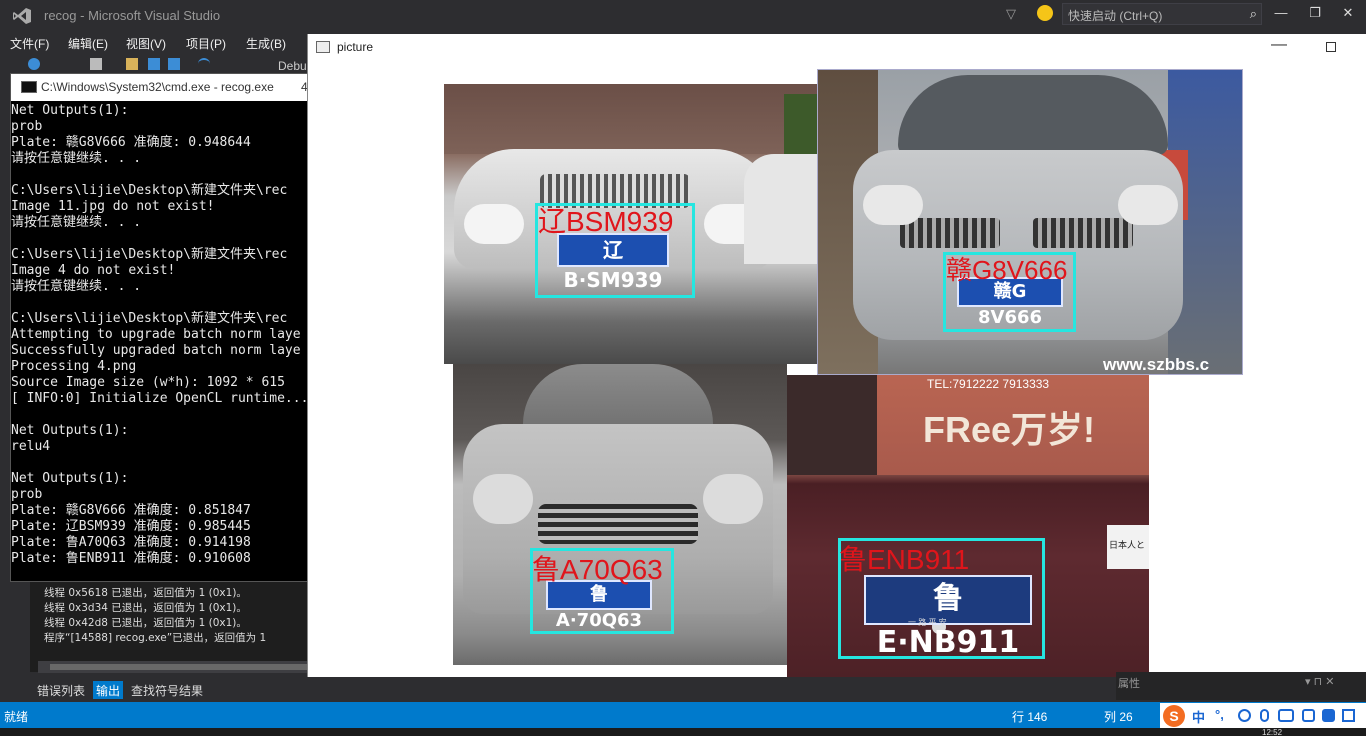 This screenshot has width=1366, height=736. Describe the element at coordinates (34, 64) in the screenshot. I see `back-icon` at that location.